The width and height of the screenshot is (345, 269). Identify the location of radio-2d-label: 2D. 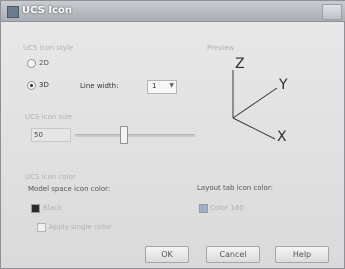
(44, 63).